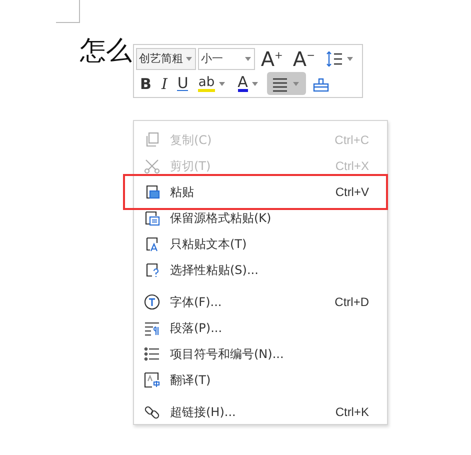 Image resolution: width=471 pixels, height=455 pixels. Describe the element at coordinates (166, 59) in the screenshot. I see `font-name-dropdown: 创艺简粗` at that location.